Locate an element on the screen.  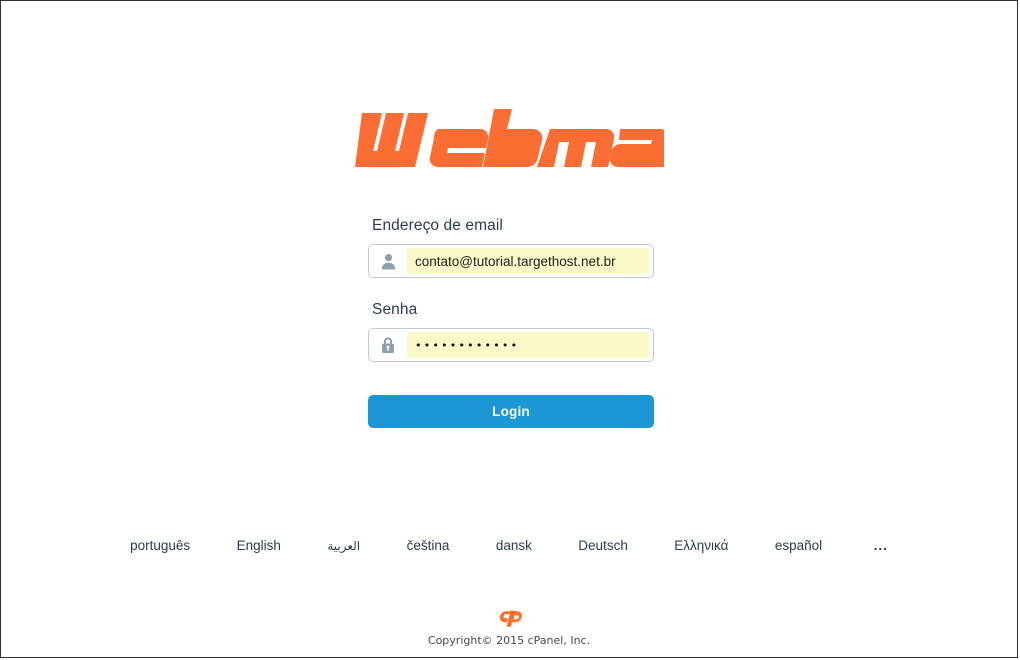
password-input-group is located at coordinates (511, 345).